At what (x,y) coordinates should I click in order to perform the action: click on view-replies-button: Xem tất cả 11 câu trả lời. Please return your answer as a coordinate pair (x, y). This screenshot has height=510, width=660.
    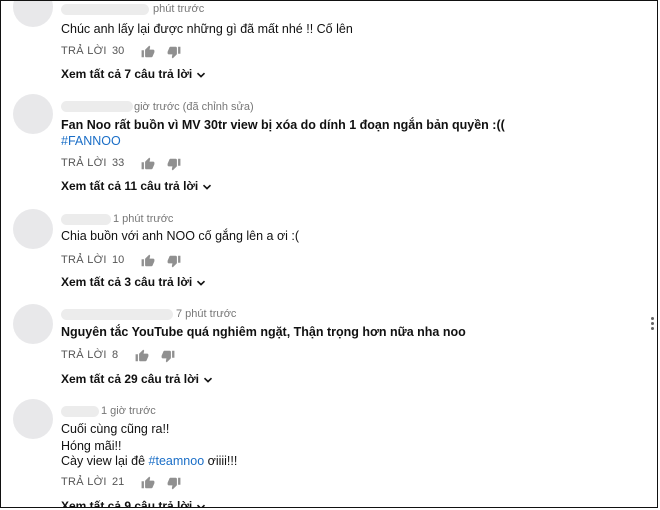
    Looking at the image, I should click on (136, 186).